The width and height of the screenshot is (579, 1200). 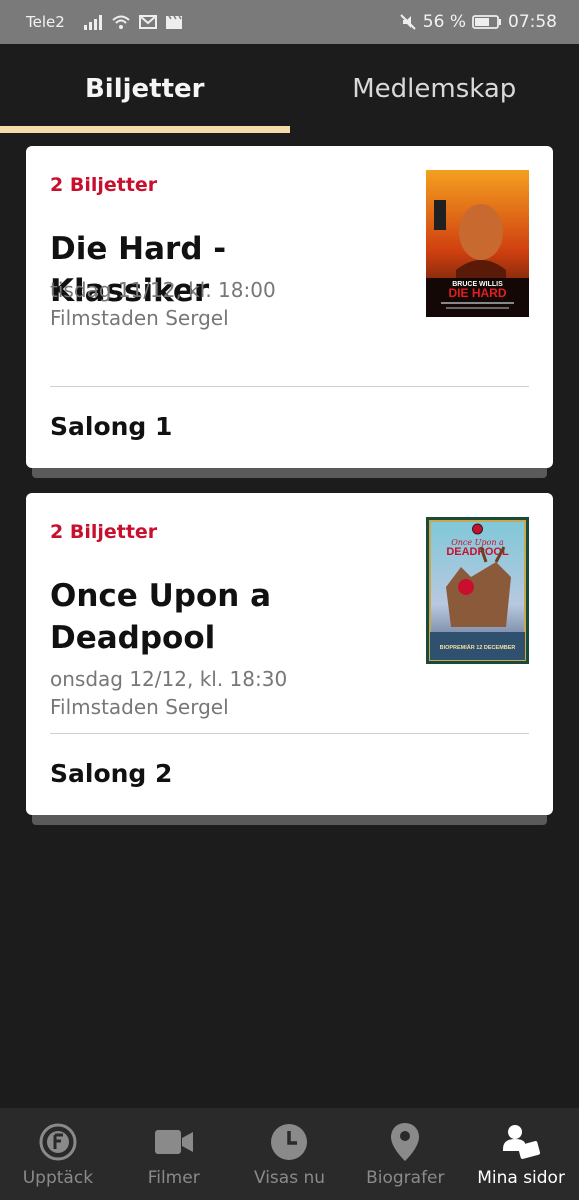 What do you see at coordinates (434, 89) in the screenshot?
I see `tab-medlemskap: Medlemskap` at bounding box center [434, 89].